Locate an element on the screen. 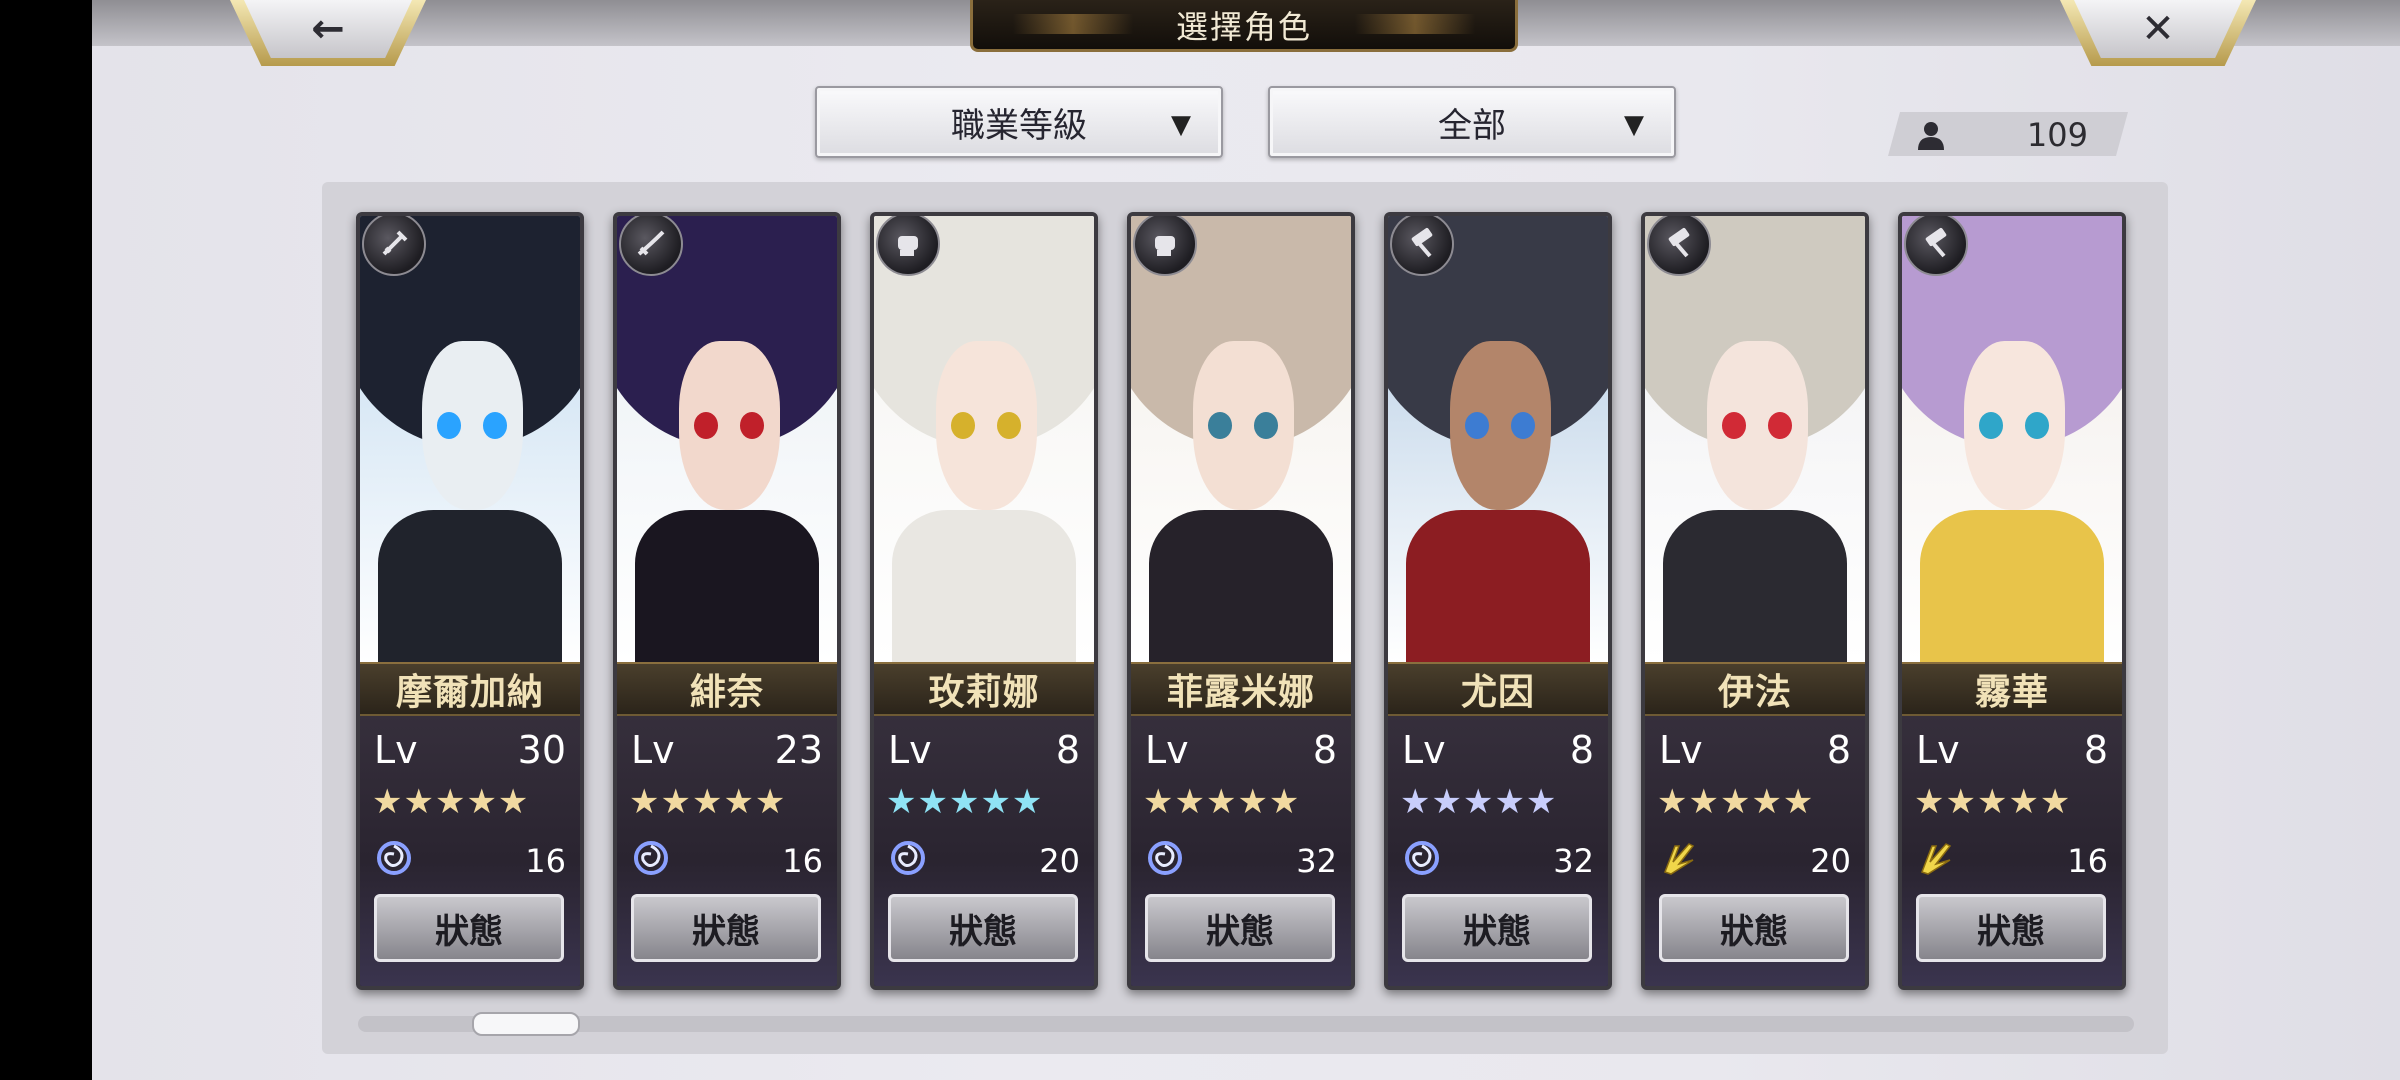 This screenshot has height=1080, width=2400. character-name: 伊法 is located at coordinates (1755, 689).